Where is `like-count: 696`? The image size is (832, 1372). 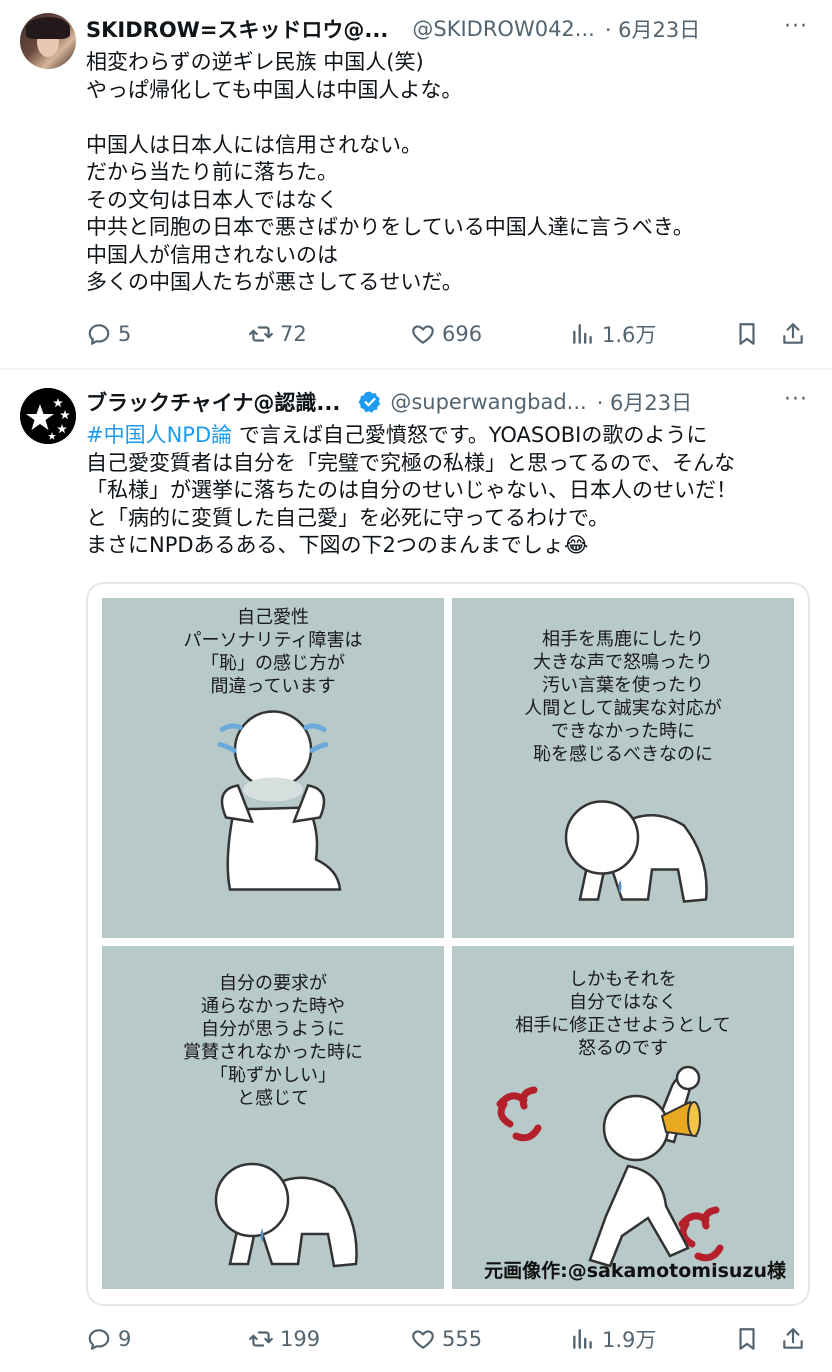 like-count: 696 is located at coordinates (462, 334).